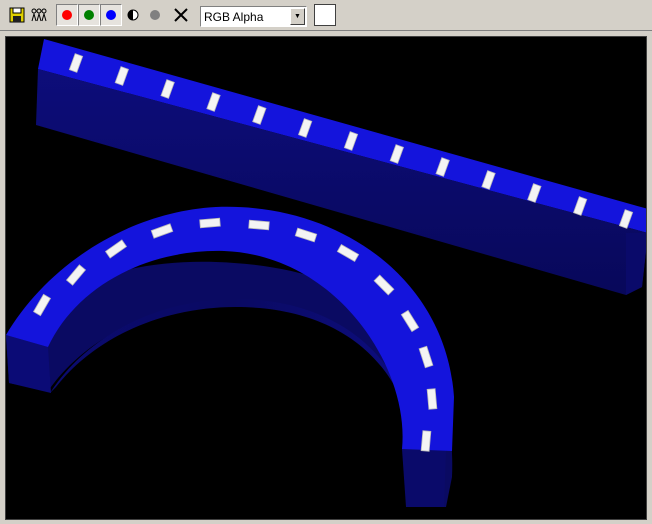 The height and width of the screenshot is (524, 652). I want to click on half-circle-icon, so click(133, 15).